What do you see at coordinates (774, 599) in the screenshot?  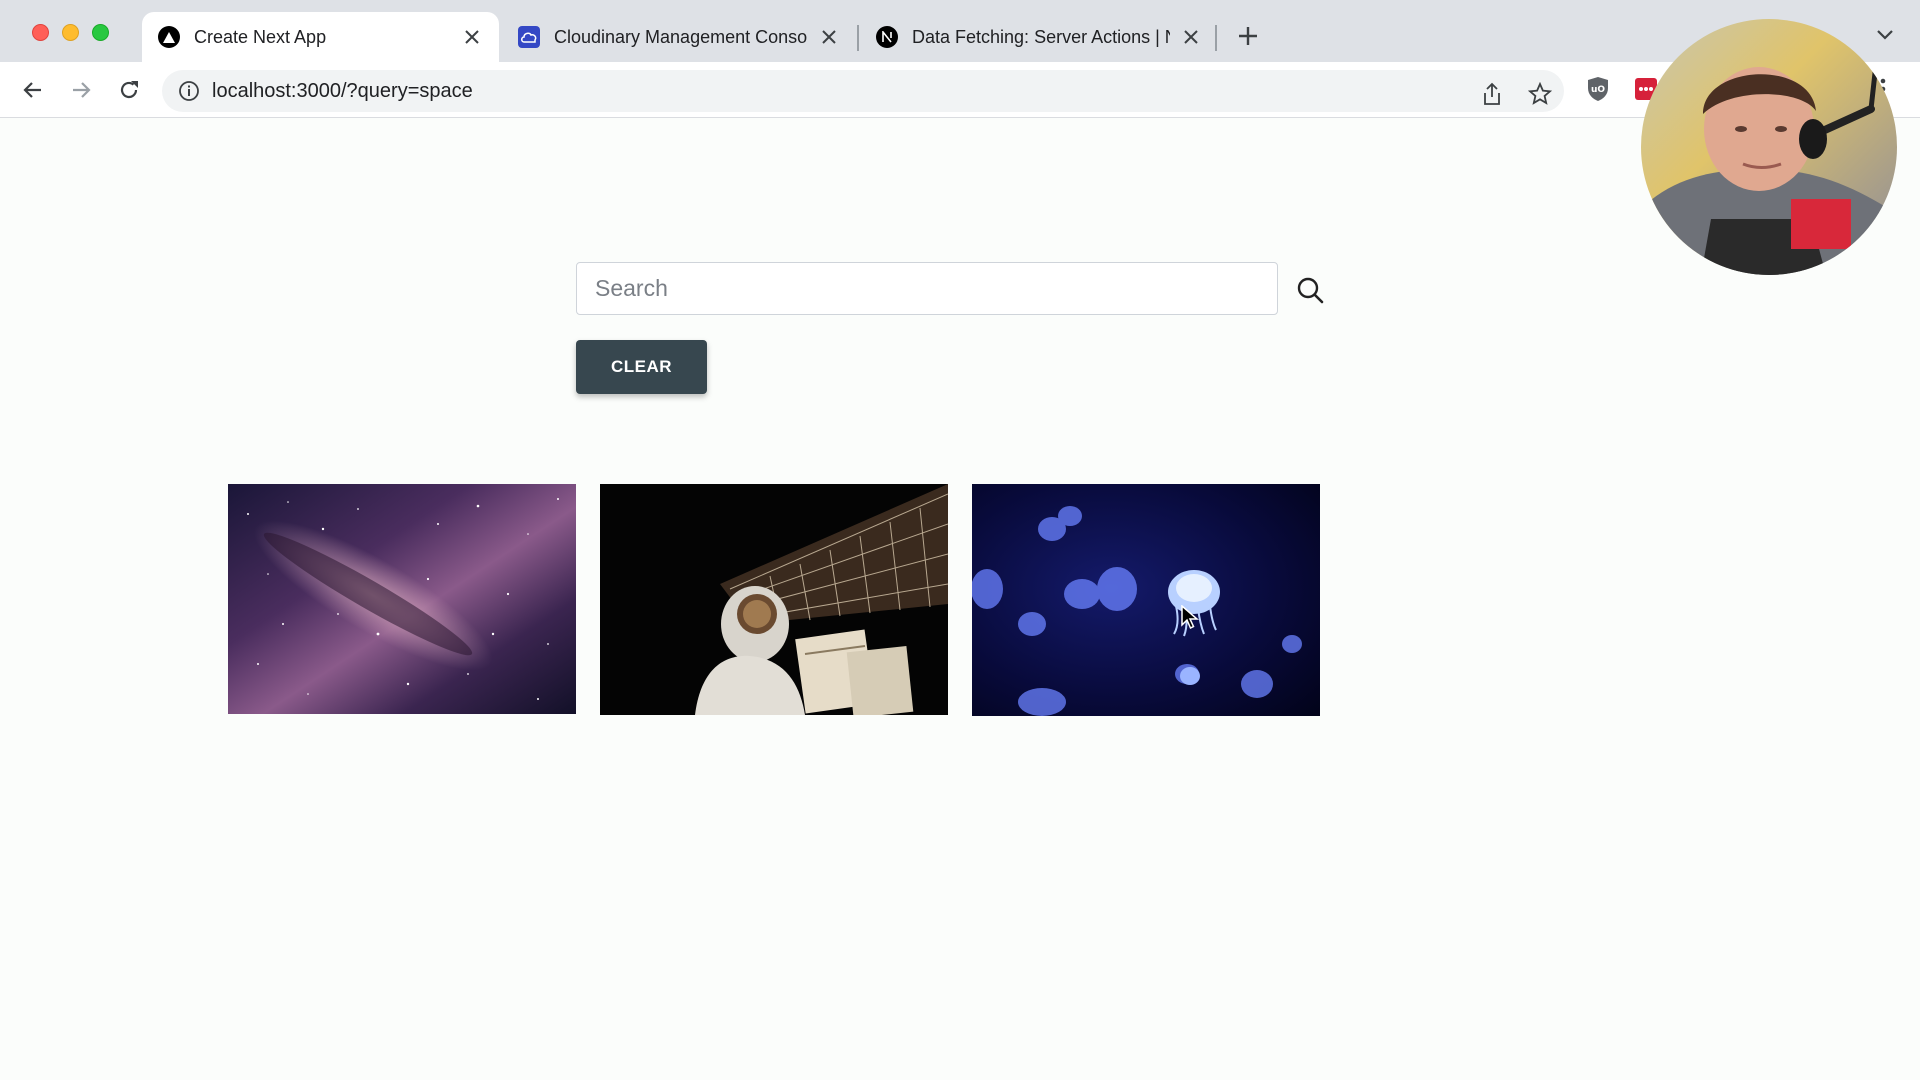 I see `image-astronaut` at bounding box center [774, 599].